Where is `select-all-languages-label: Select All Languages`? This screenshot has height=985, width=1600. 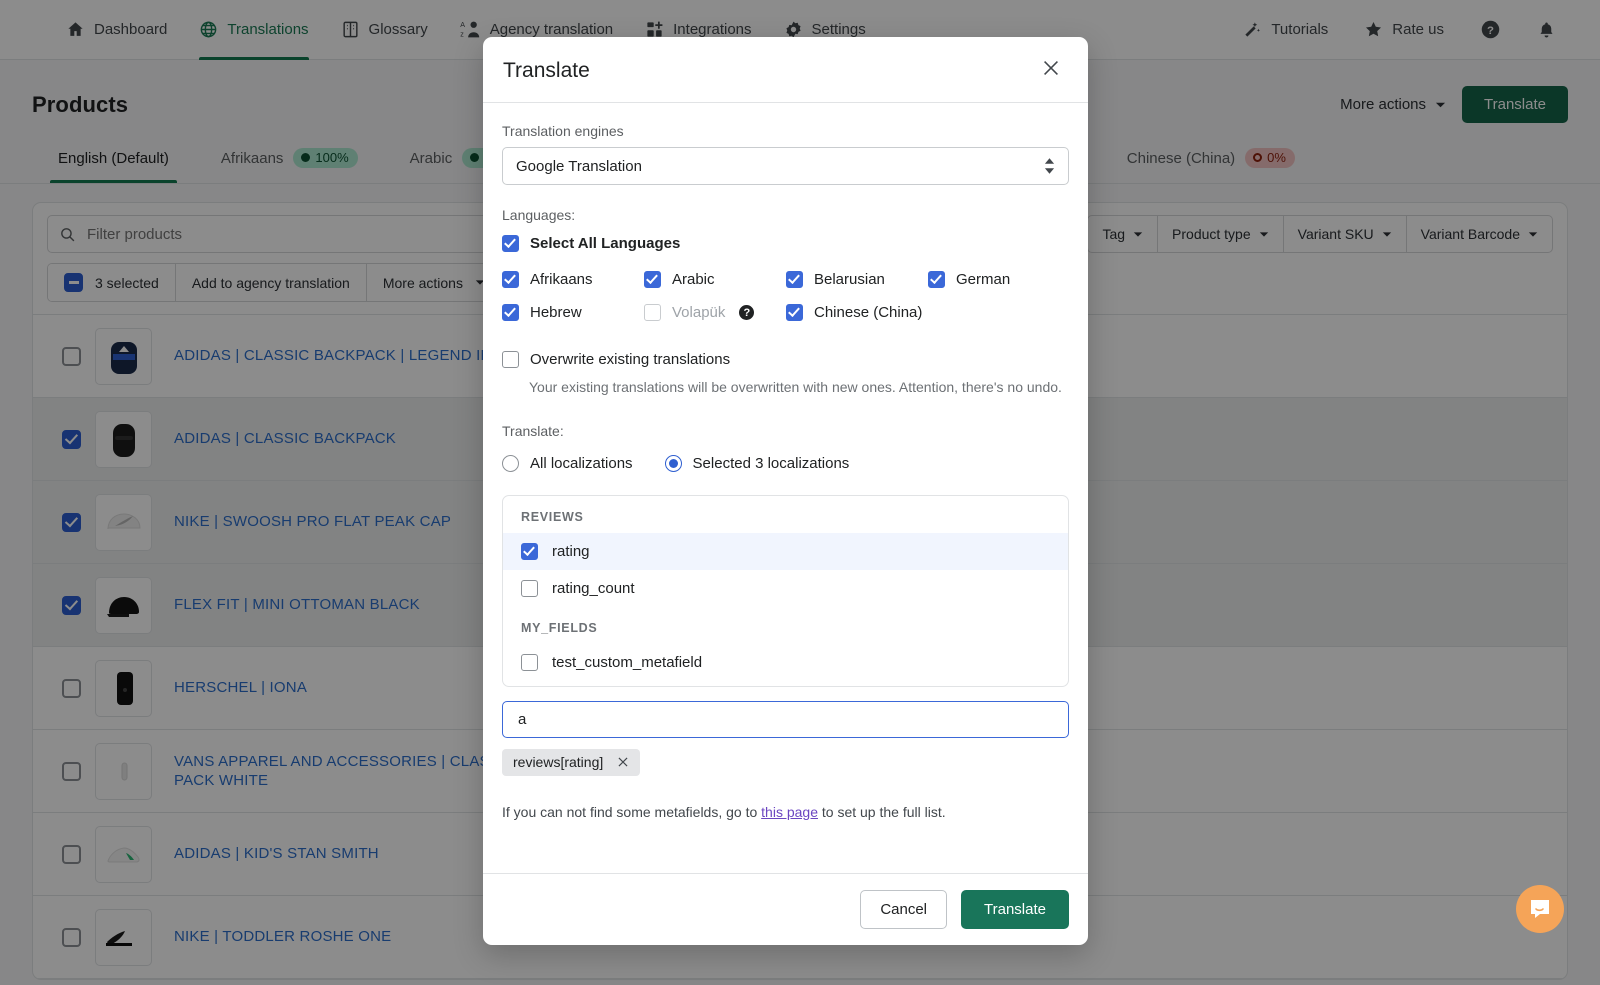
select-all-languages-label: Select All Languages is located at coordinates (605, 243).